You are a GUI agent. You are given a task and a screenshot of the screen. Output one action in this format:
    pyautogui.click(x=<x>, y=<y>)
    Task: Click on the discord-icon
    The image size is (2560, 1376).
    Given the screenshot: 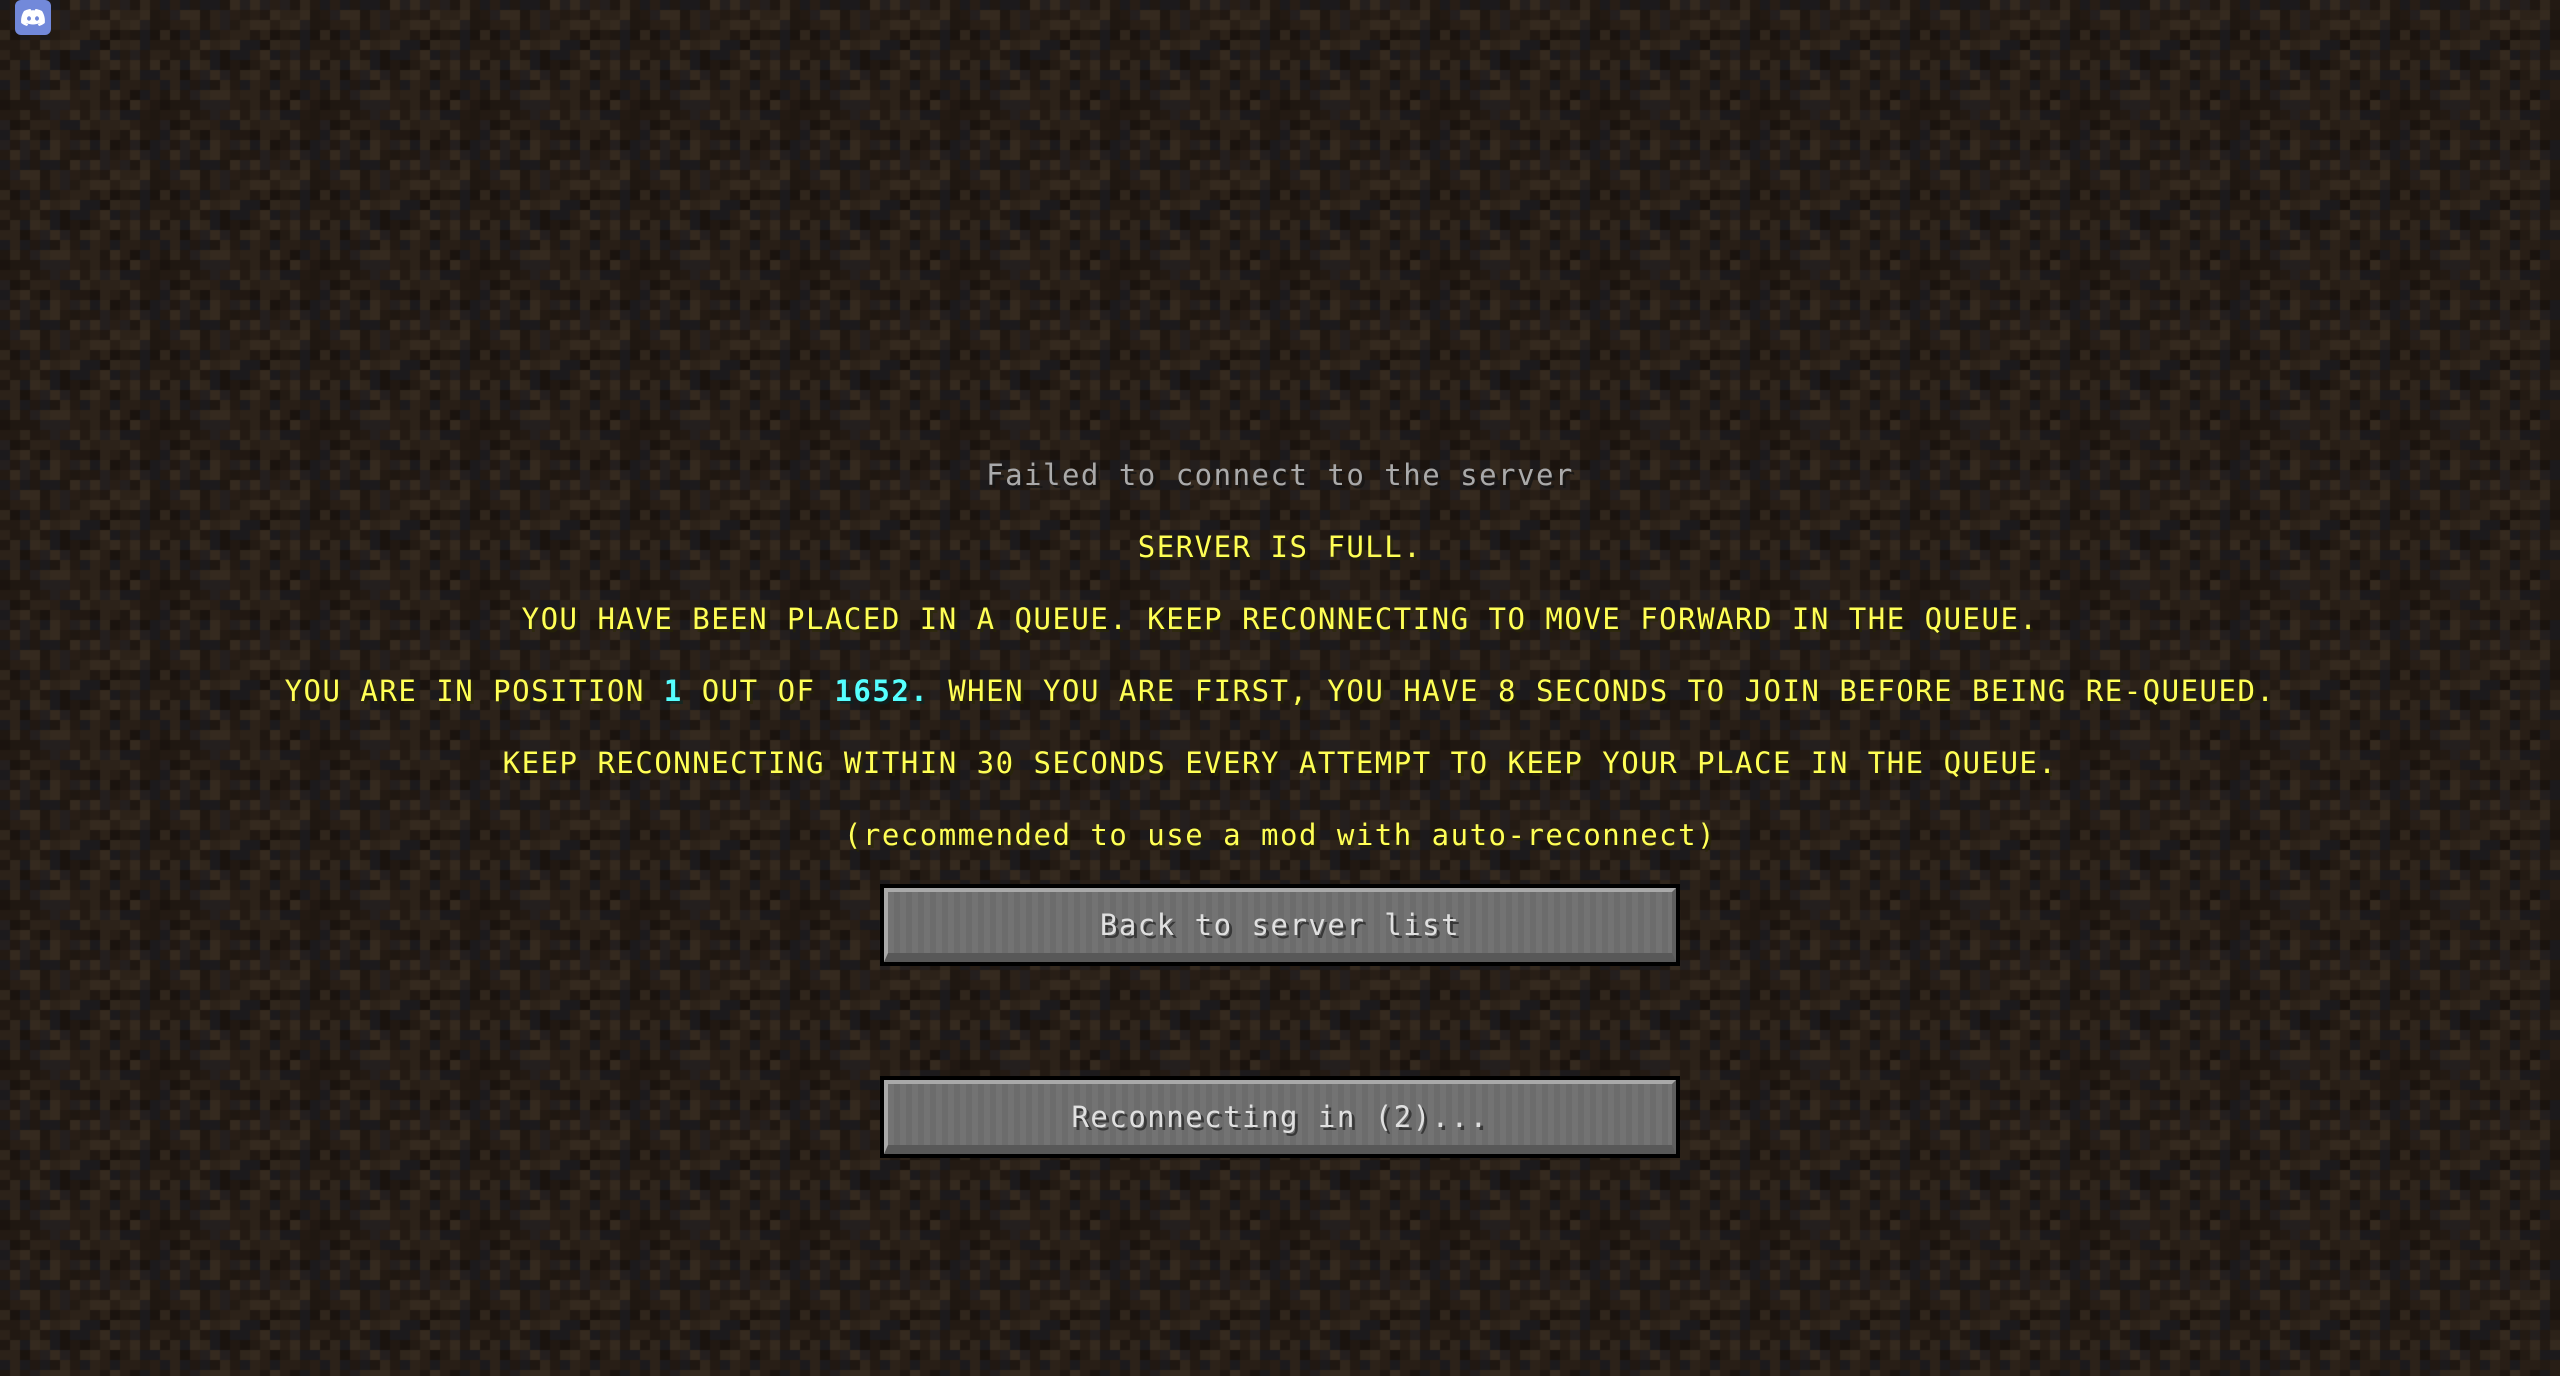 What is the action you would take?
    pyautogui.click(x=33, y=17)
    